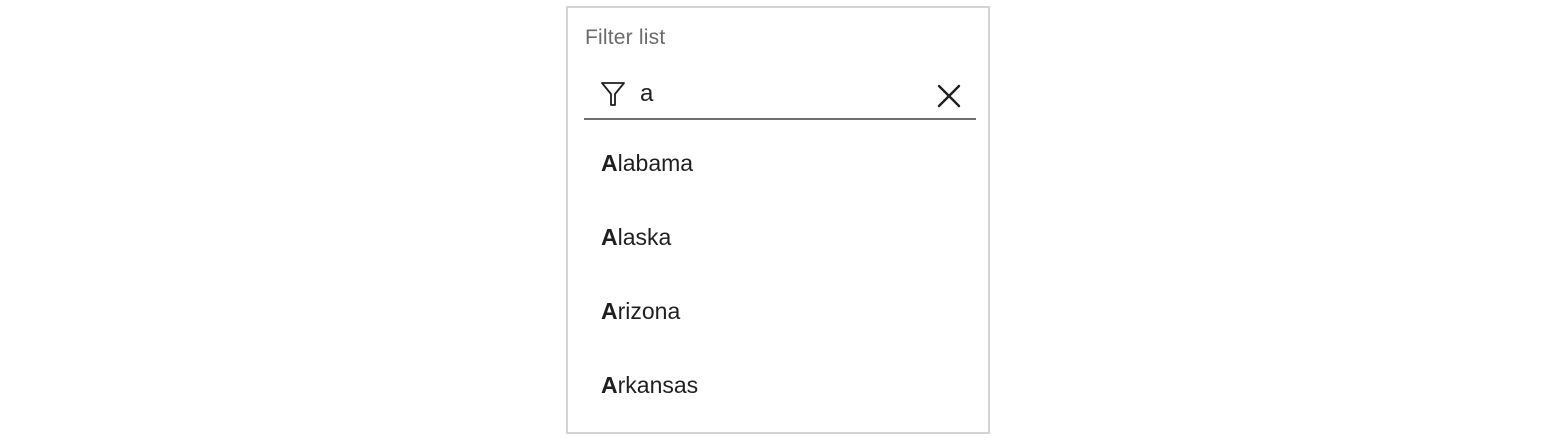 This screenshot has height=444, width=1560. What do you see at coordinates (949, 96) in the screenshot?
I see `close-icon` at bounding box center [949, 96].